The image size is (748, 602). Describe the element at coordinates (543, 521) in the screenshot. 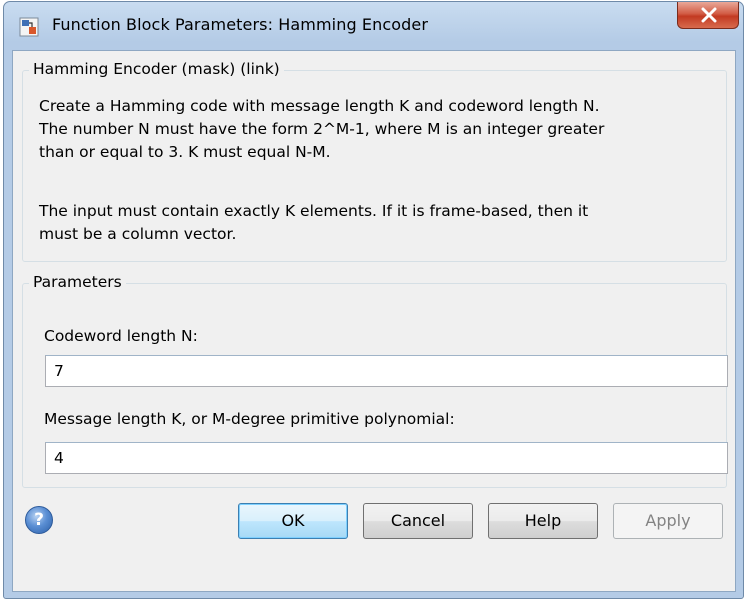

I see `help-button: Help` at that location.